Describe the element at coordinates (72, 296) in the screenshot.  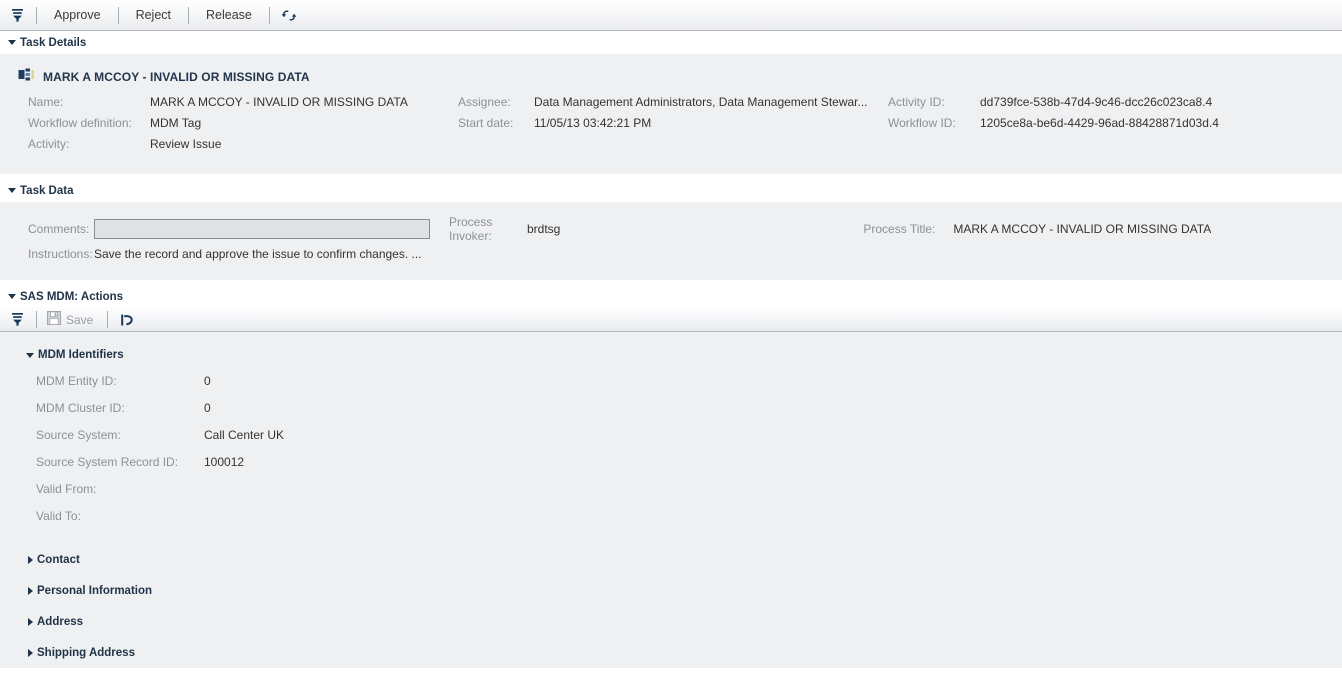
I see `section-title-sas-mdm-actions: SAS MDM: Actions` at that location.